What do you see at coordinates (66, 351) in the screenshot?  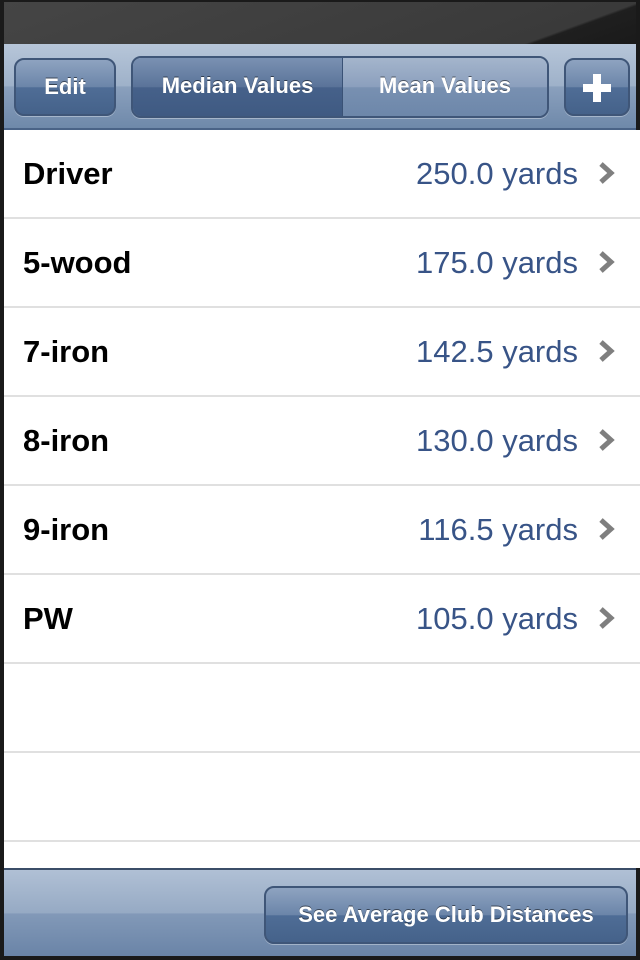 I see `club-name: 7-iron` at bounding box center [66, 351].